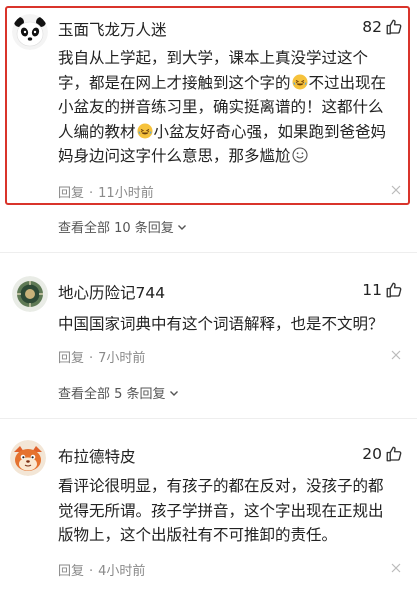  I want to click on comment-text: 中国国家词典中有这个词语解释，也是不文明？, so click(221, 324).